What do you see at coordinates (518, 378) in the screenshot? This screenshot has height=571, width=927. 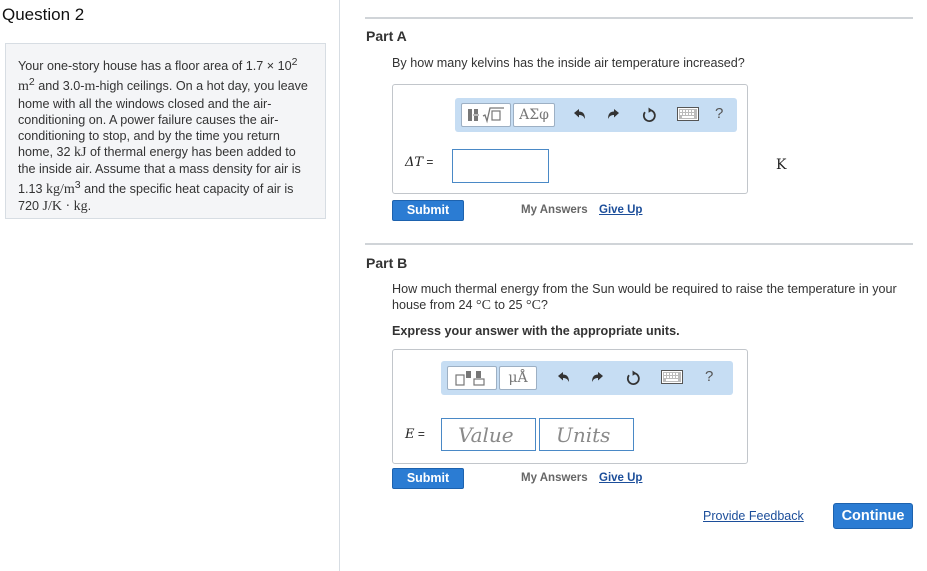 I see `units-button: μÅ` at bounding box center [518, 378].